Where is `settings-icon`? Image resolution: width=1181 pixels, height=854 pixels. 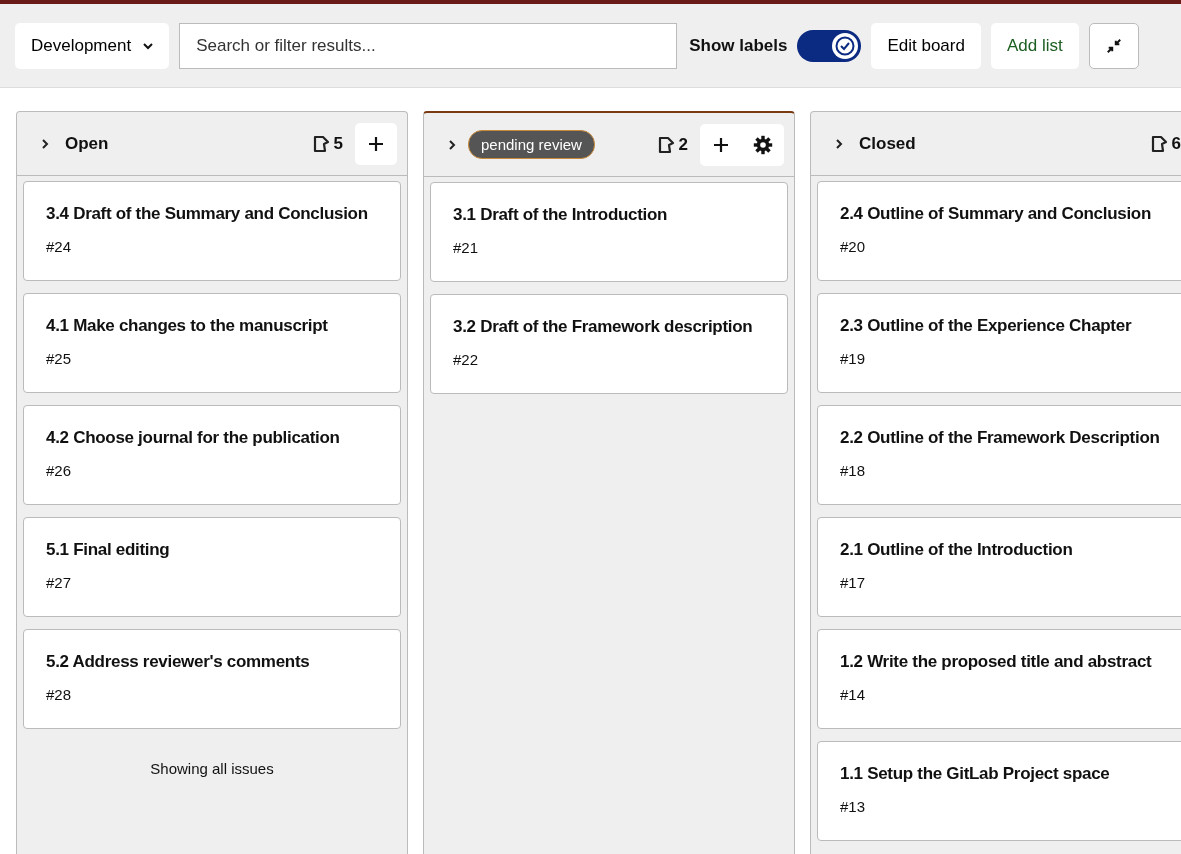
settings-icon is located at coordinates (763, 144).